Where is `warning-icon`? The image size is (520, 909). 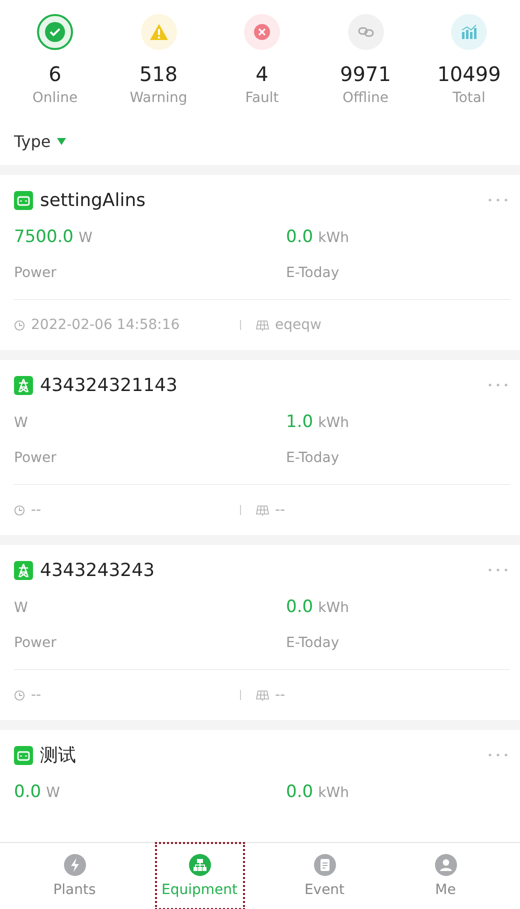
warning-icon is located at coordinates (158, 32).